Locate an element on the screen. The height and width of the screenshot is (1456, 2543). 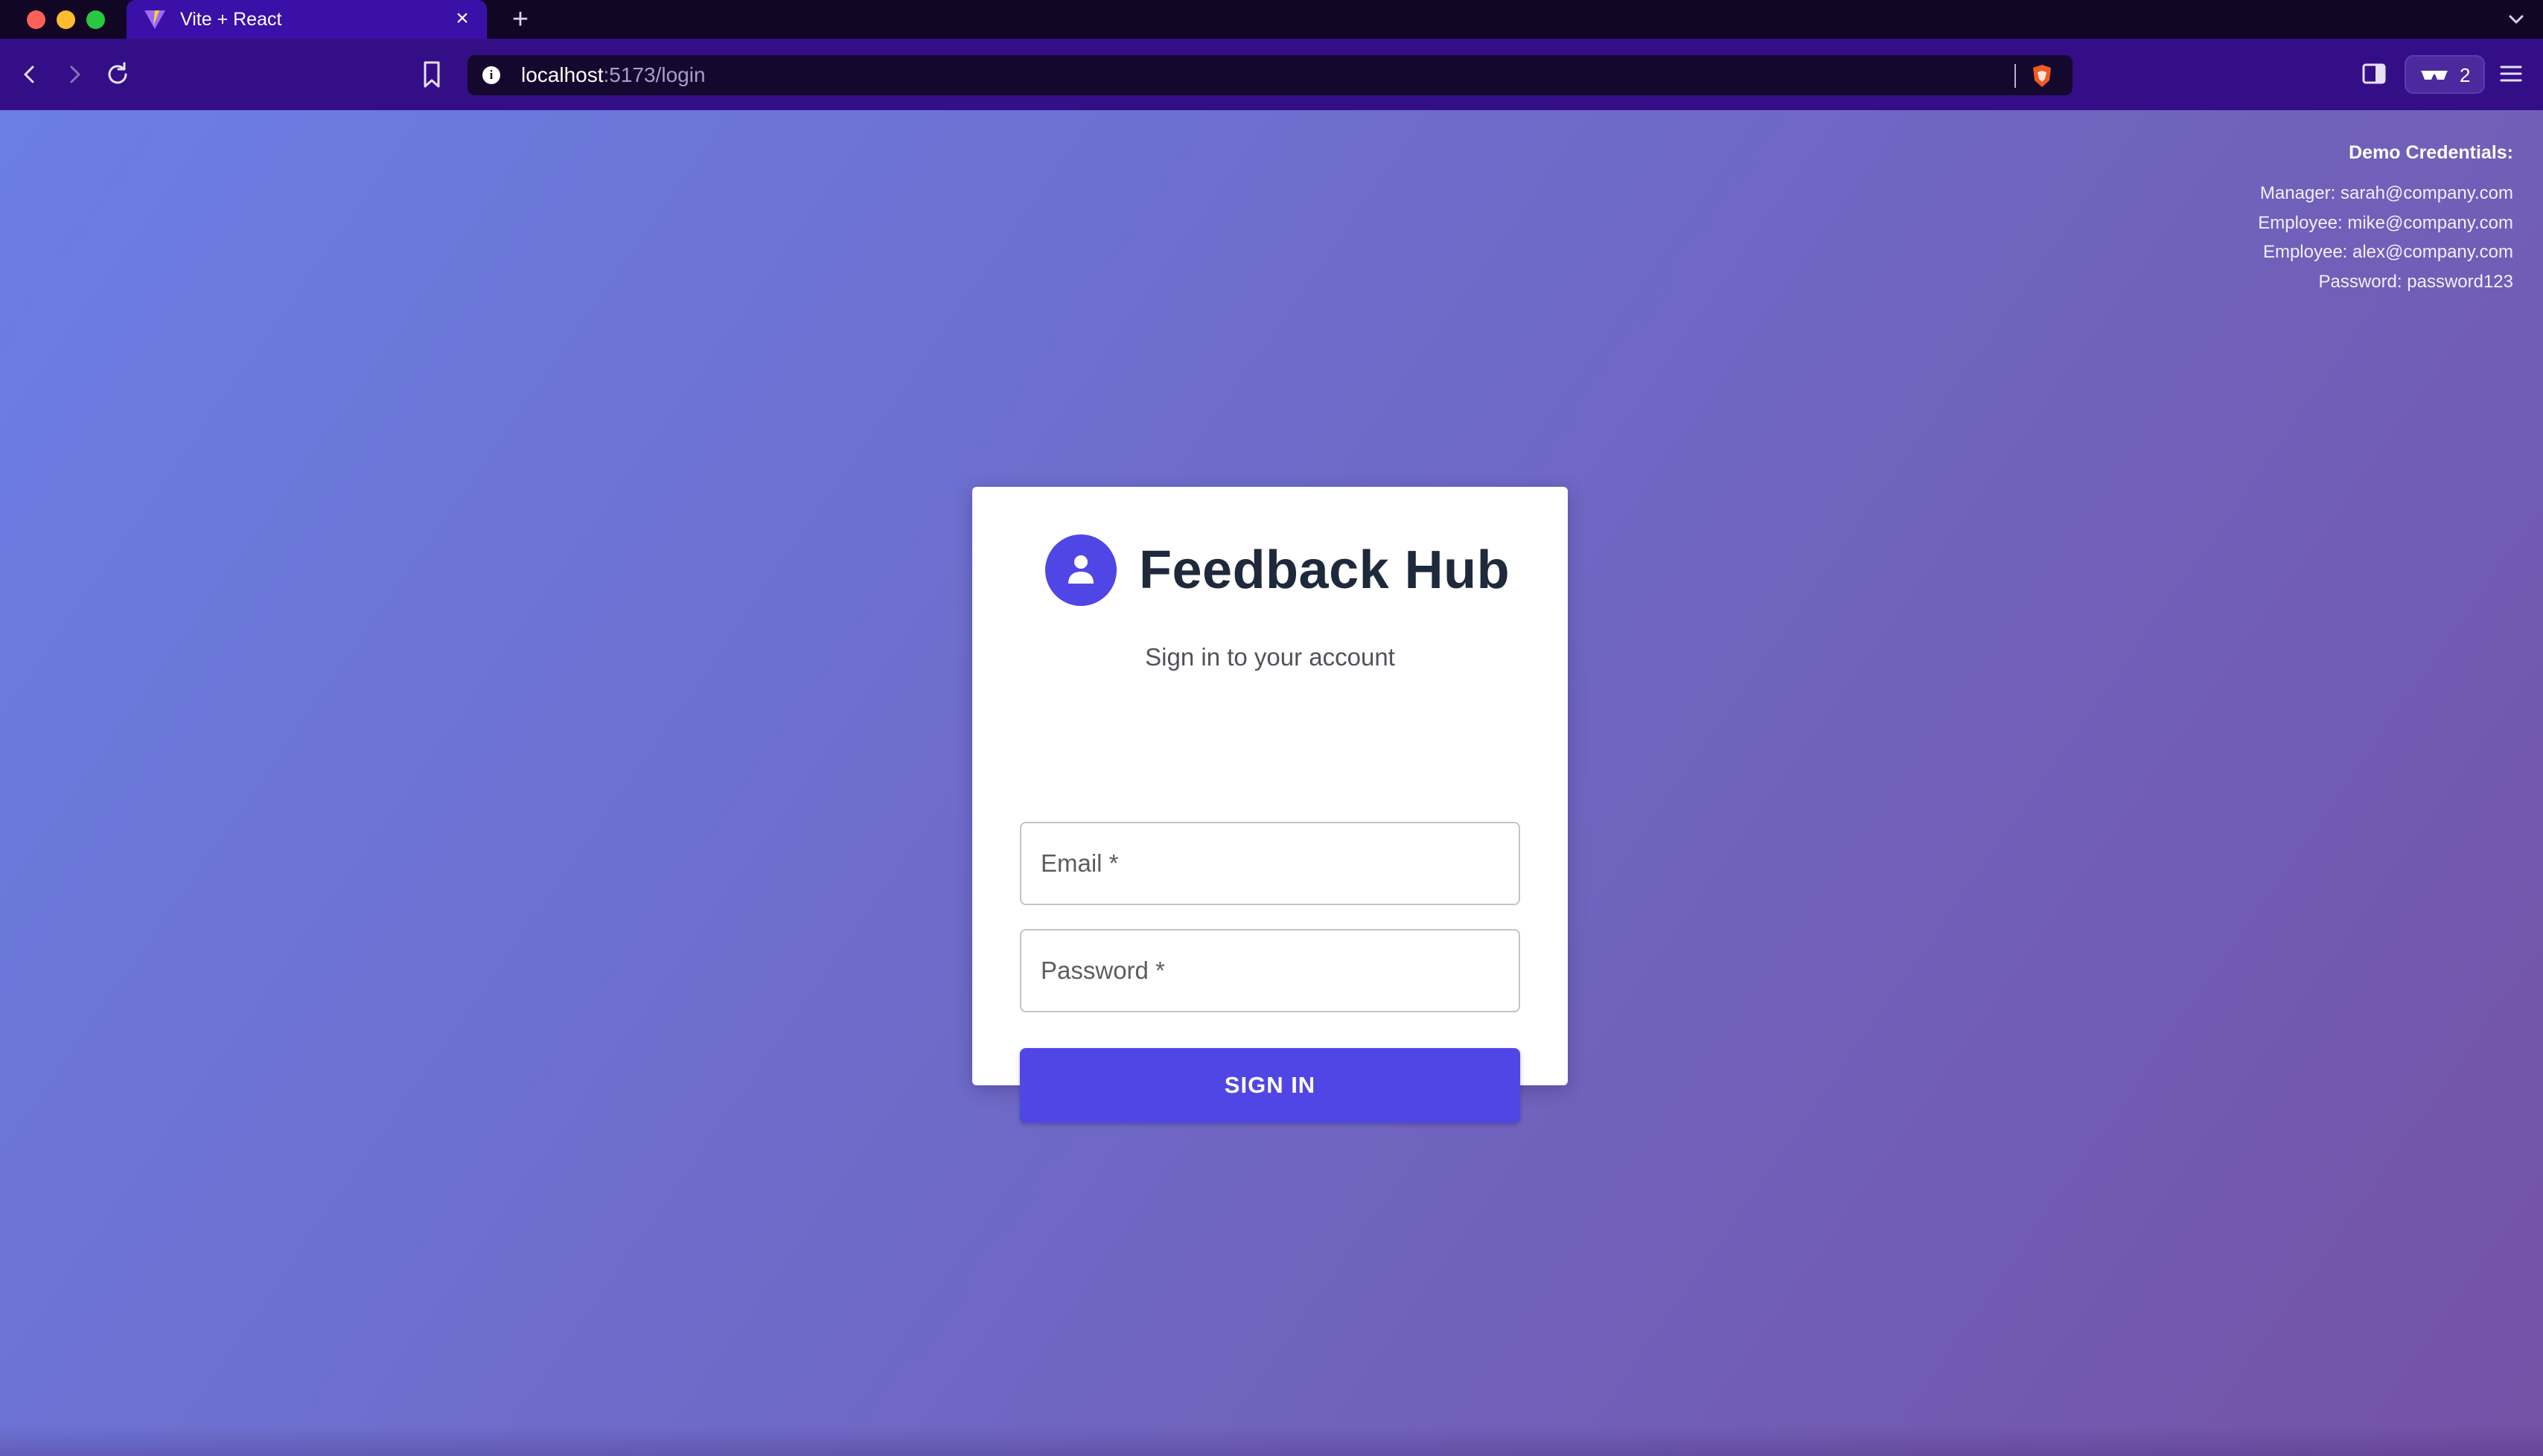
password-field: Password * is located at coordinates (1270, 970).